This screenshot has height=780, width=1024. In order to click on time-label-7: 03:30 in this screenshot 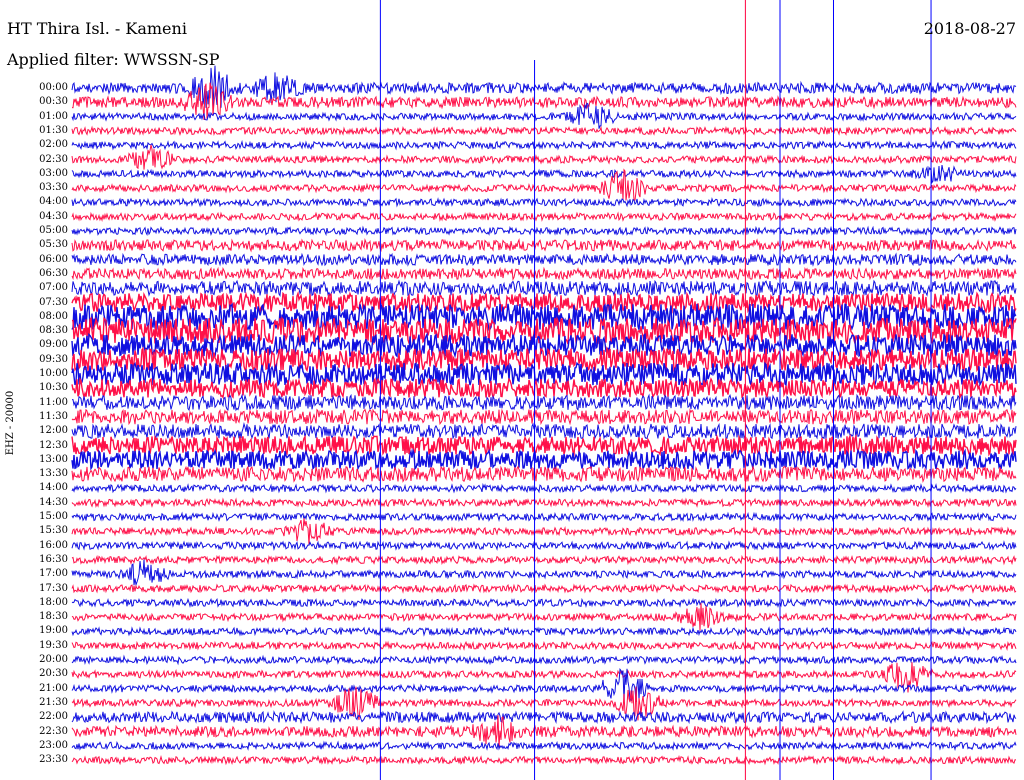, I will do `click(53, 188)`.